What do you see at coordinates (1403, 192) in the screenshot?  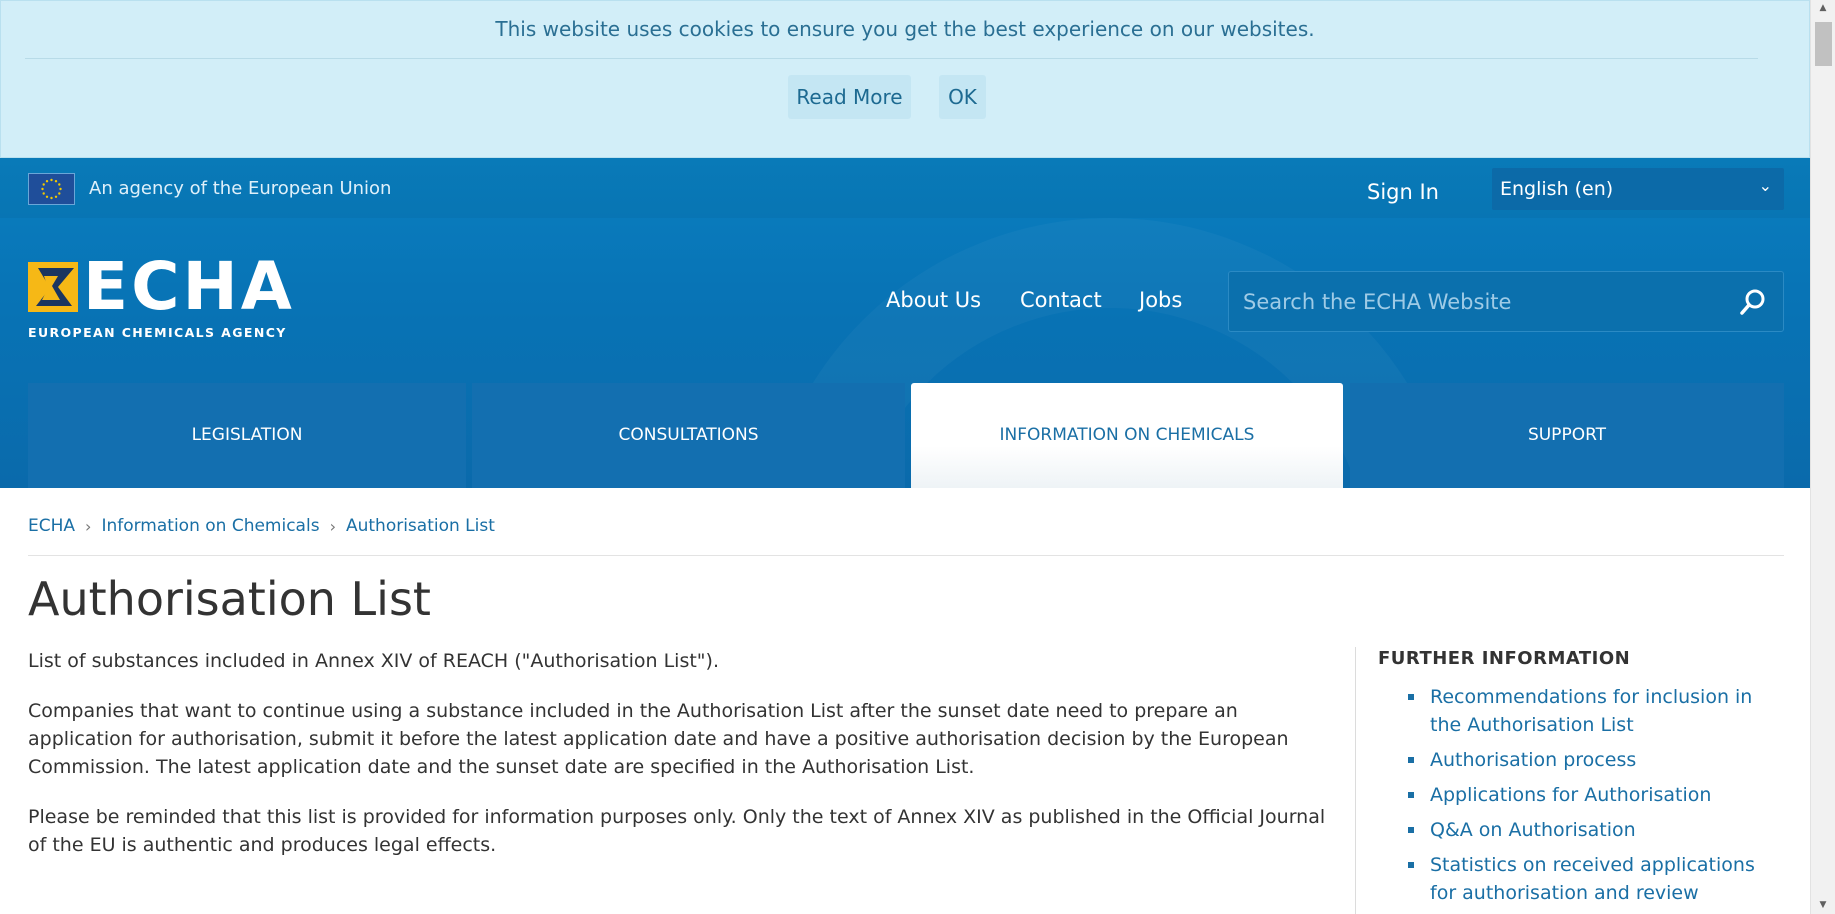 I see `sign-in-link: Sign In` at bounding box center [1403, 192].